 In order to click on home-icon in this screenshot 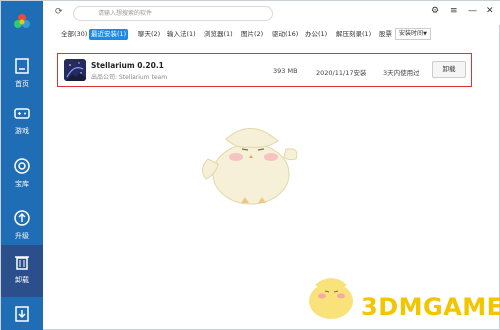, I will do `click(22, 66)`.